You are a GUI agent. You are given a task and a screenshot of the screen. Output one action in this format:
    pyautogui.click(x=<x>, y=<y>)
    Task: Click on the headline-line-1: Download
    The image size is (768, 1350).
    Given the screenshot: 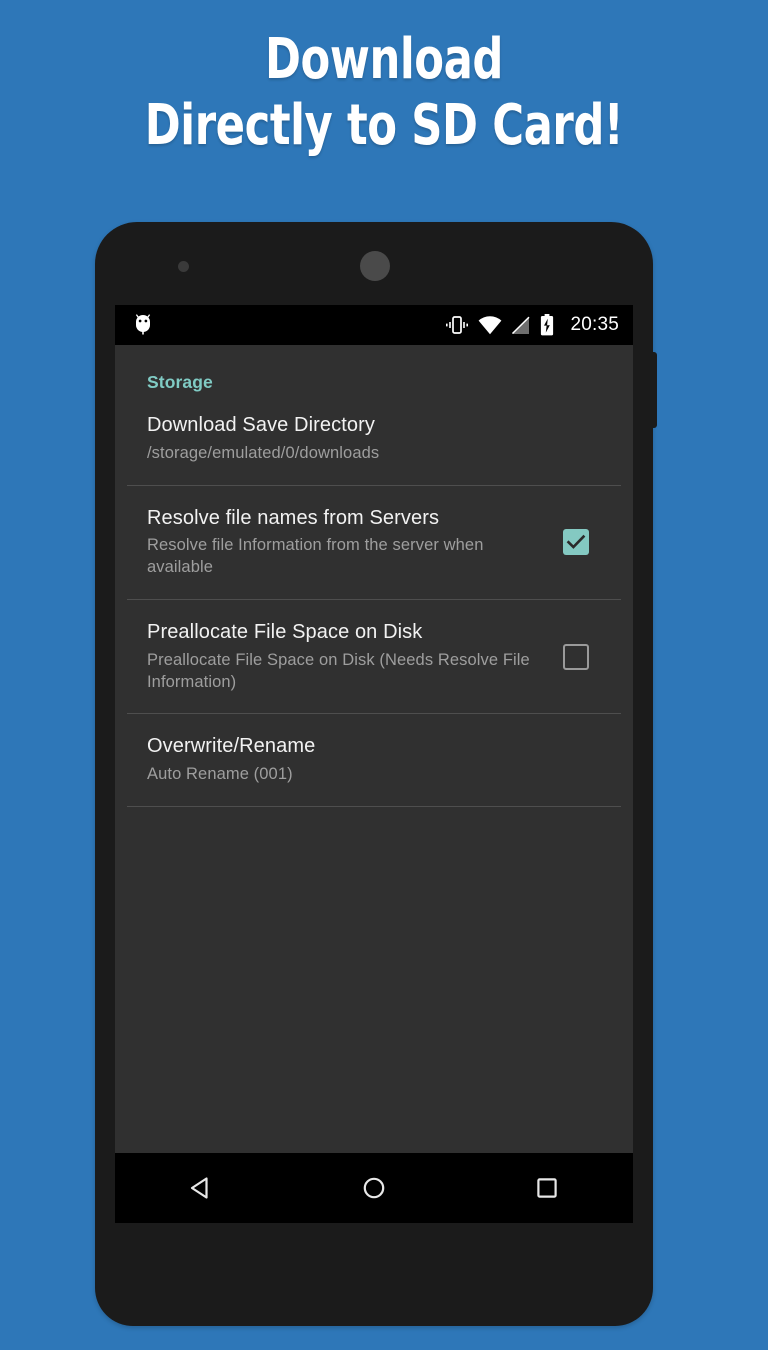 What is the action you would take?
    pyautogui.click(x=384, y=59)
    